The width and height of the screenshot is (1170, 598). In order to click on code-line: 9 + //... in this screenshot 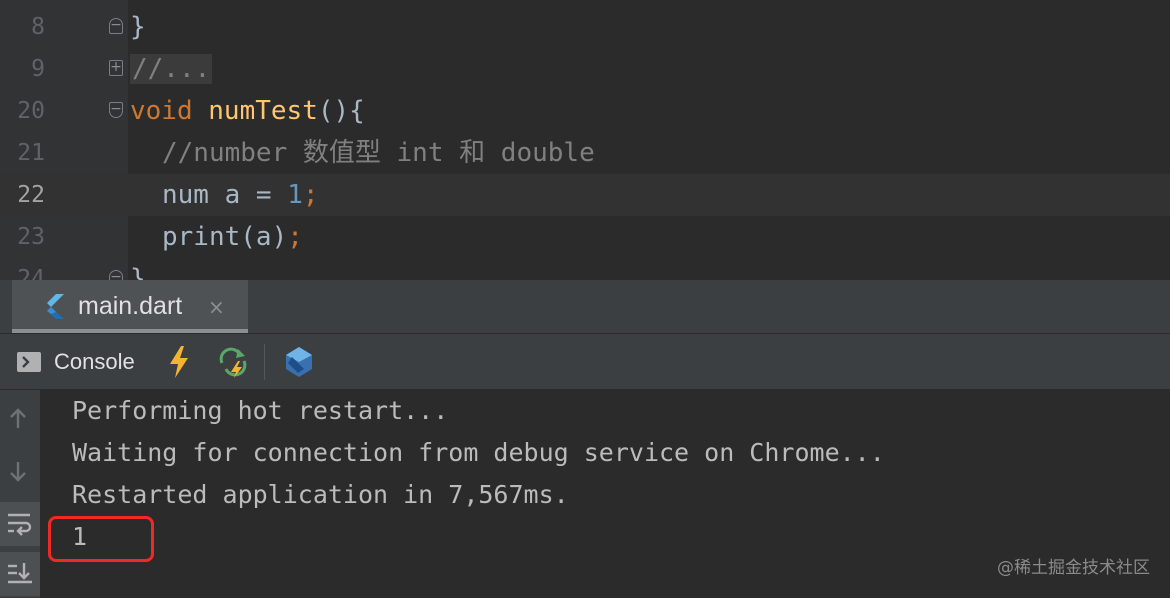, I will do `click(585, 69)`.